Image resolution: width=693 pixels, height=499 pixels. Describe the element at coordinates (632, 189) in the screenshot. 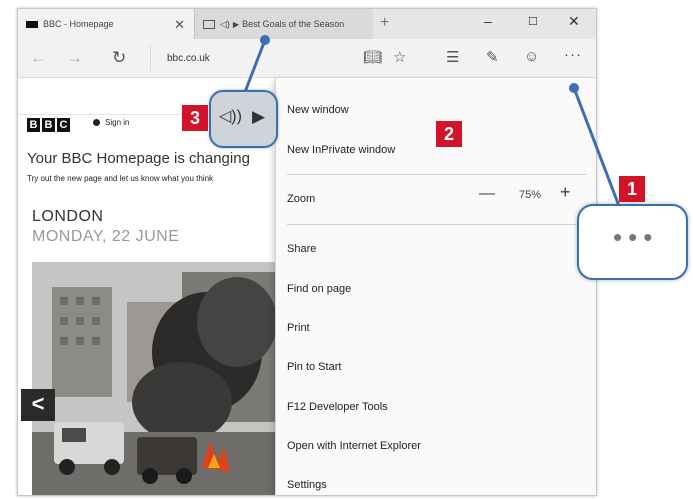

I see `callout-badge-1: 1` at that location.